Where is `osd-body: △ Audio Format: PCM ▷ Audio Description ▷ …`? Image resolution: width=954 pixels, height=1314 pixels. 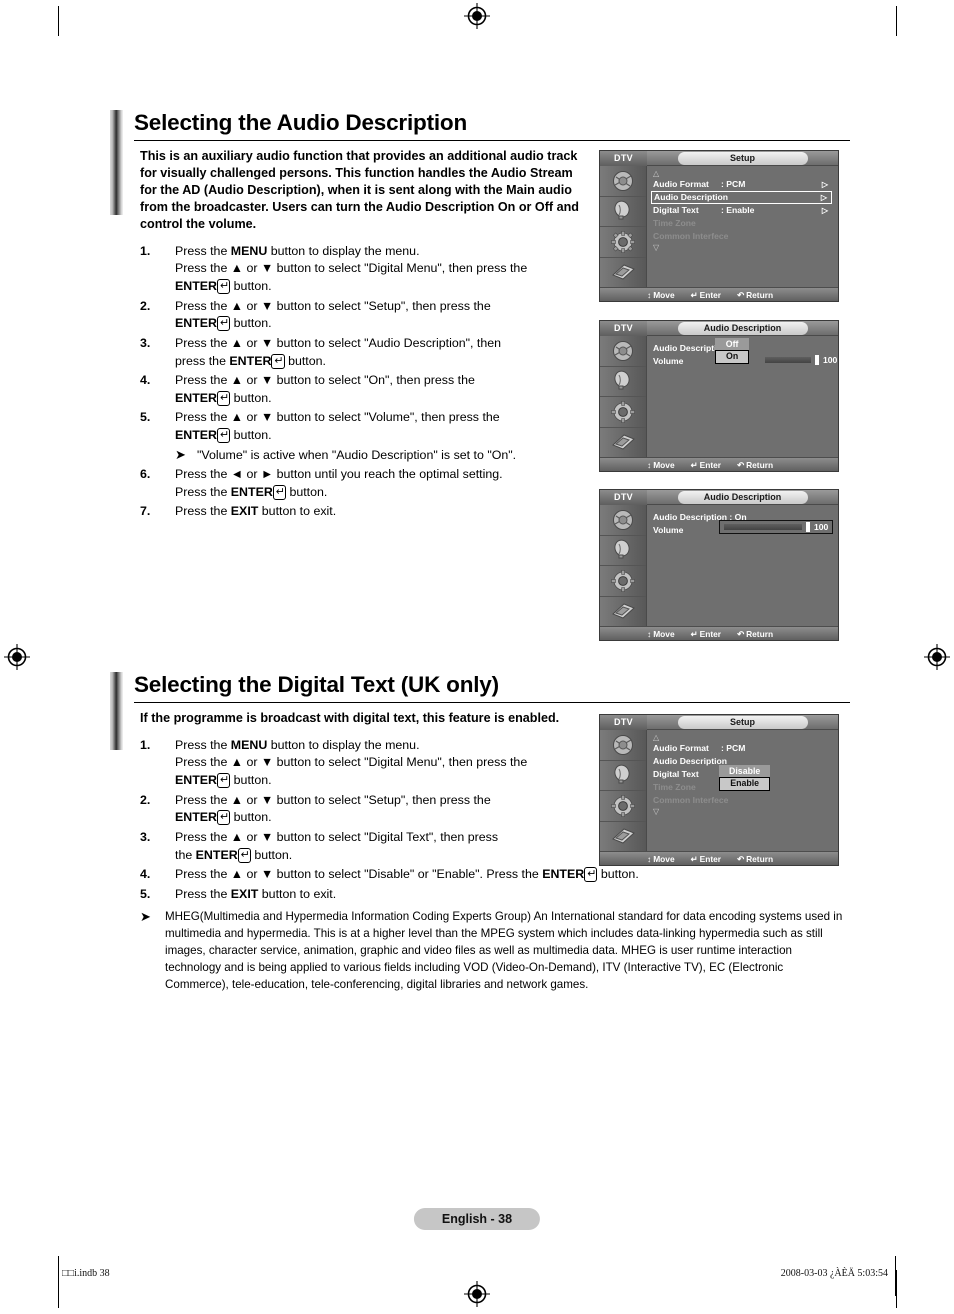
osd-body: △ Audio Format: PCM ▷ Audio Description ▷ … is located at coordinates (719, 226).